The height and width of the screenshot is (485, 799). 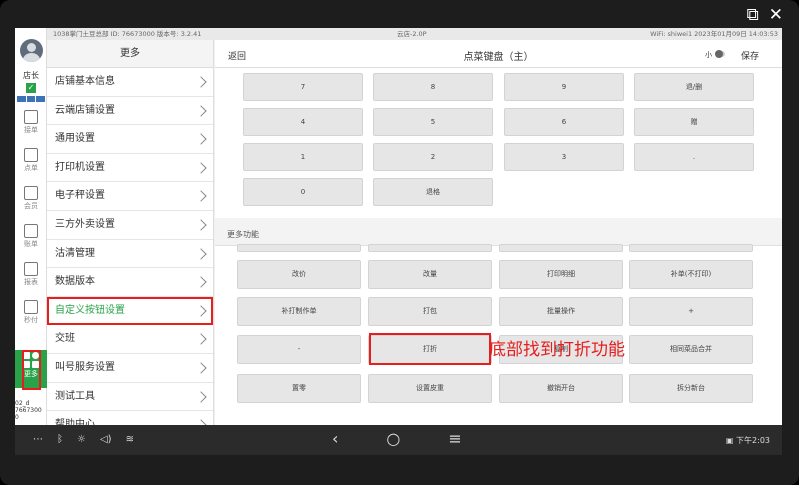 I want to click on pay-icon, so click(x=31, y=307).